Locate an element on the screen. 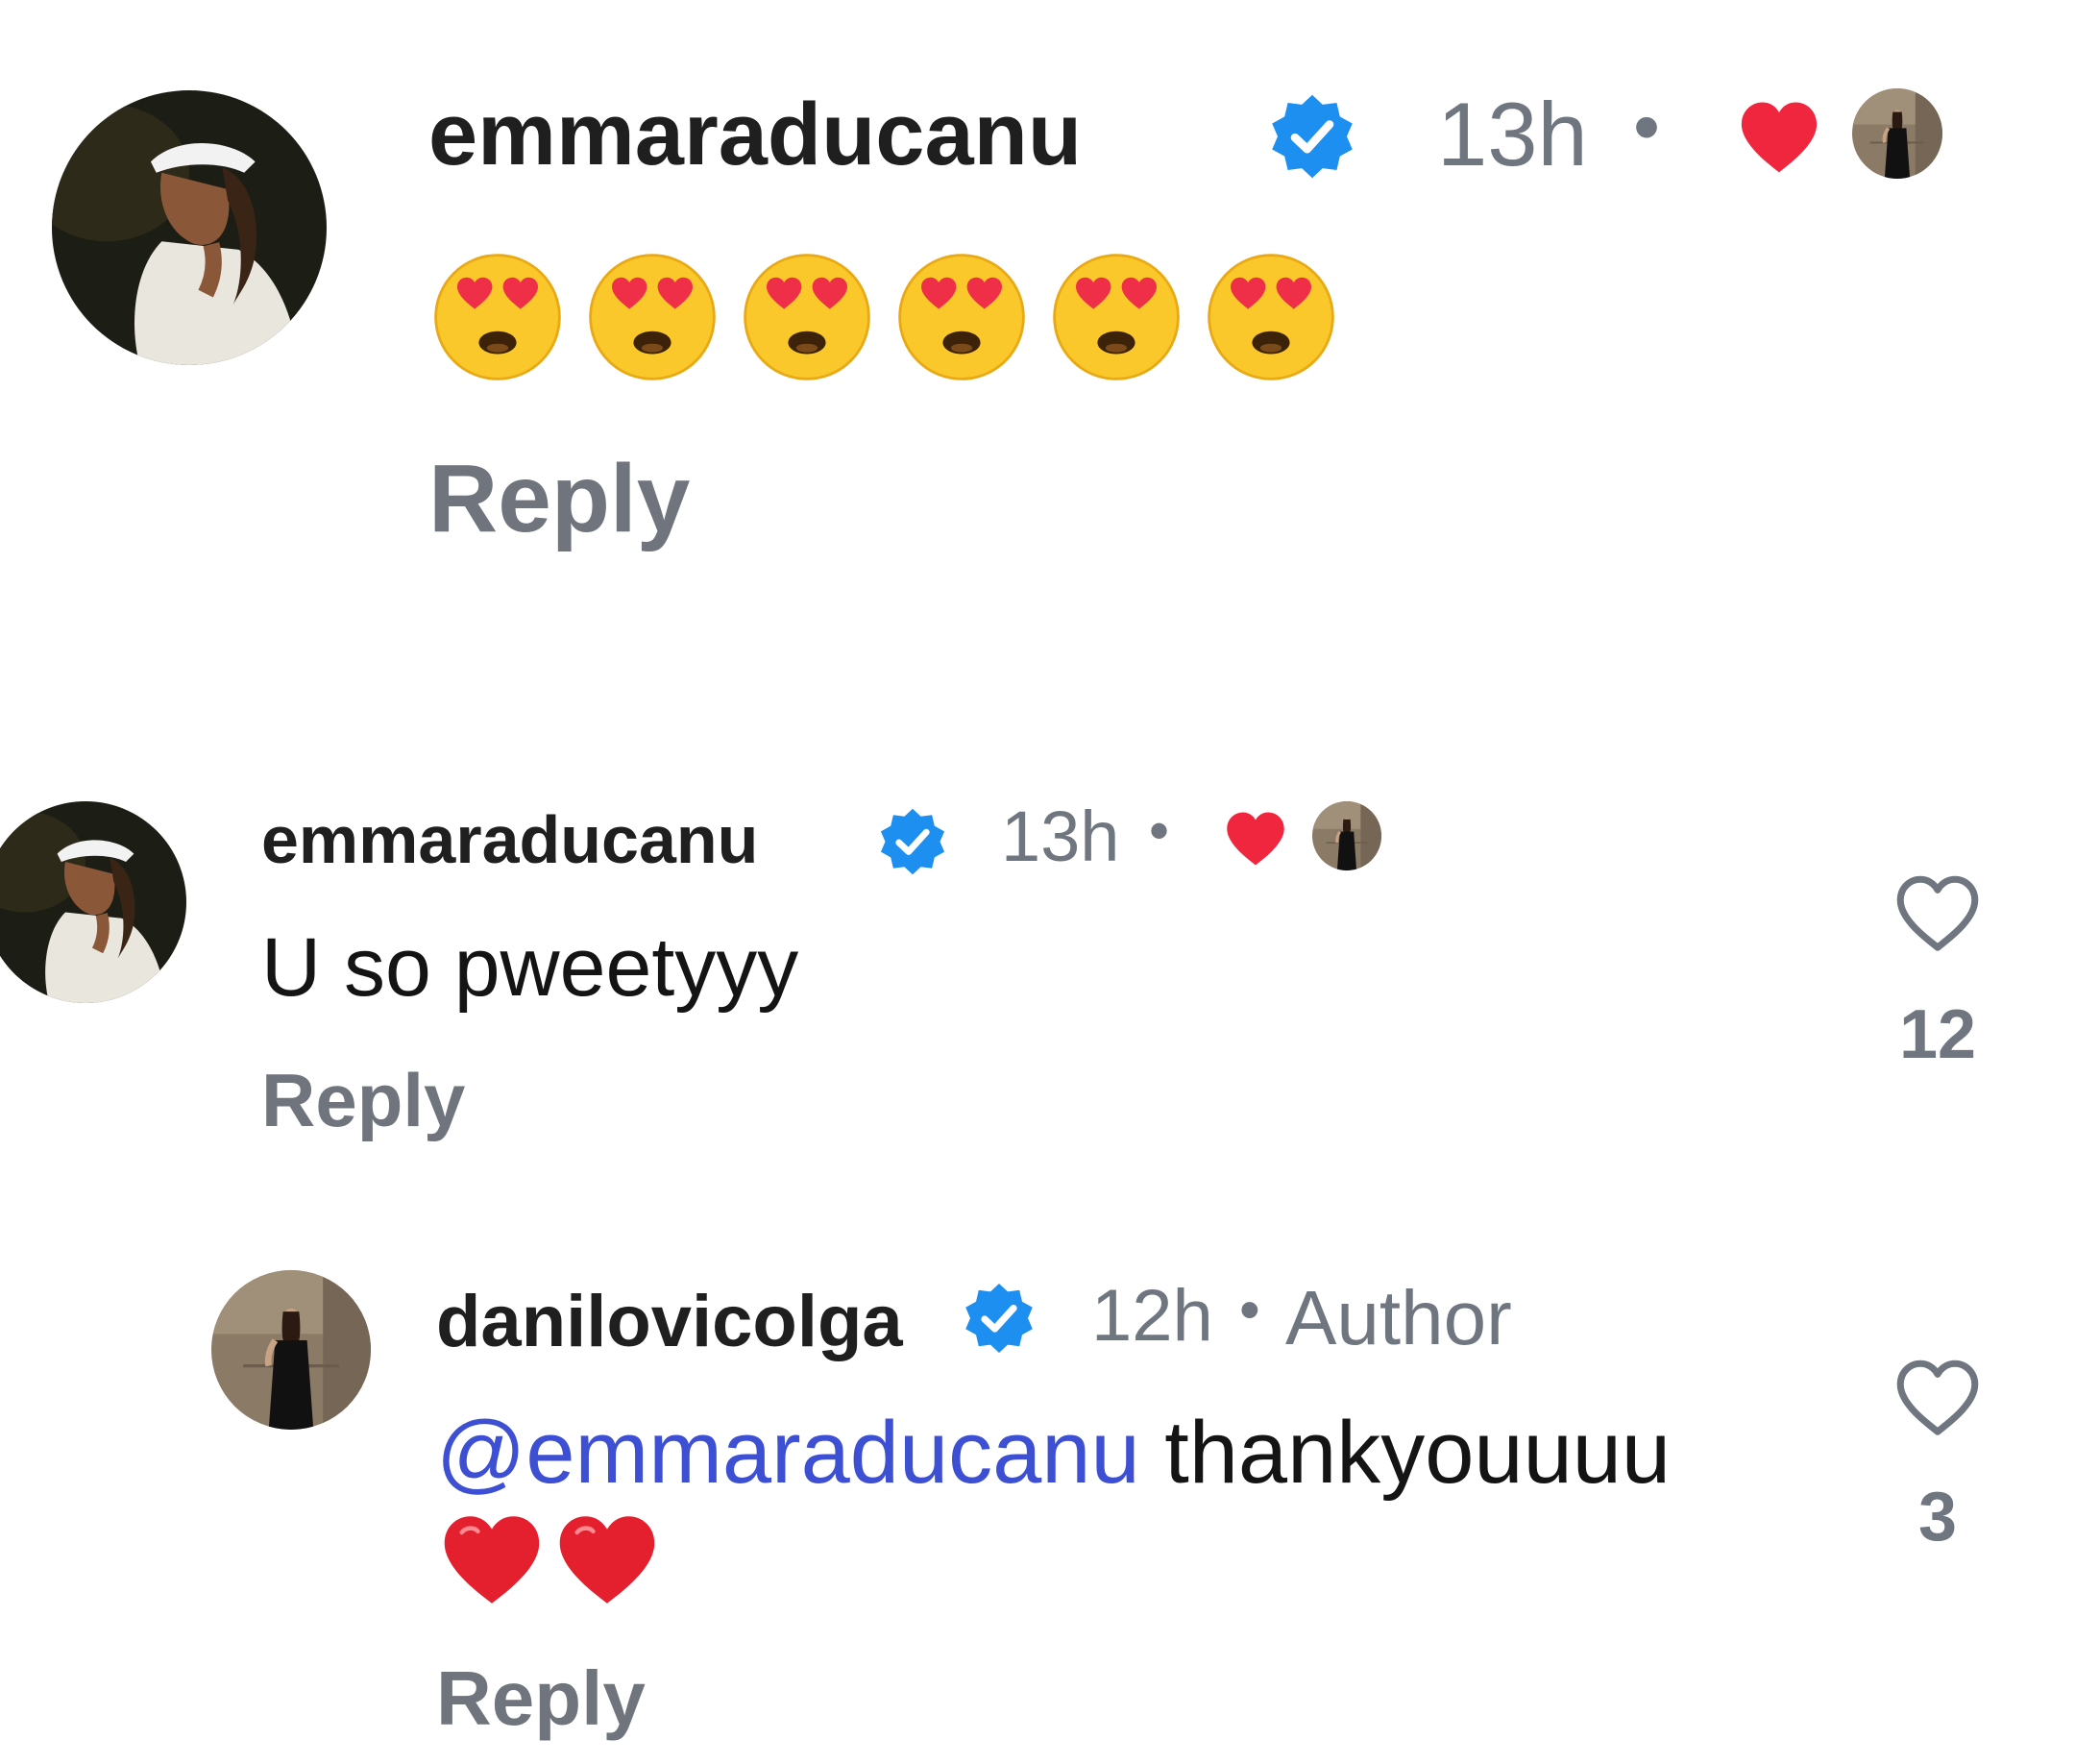  comment-text-emojis is located at coordinates (891, 317).